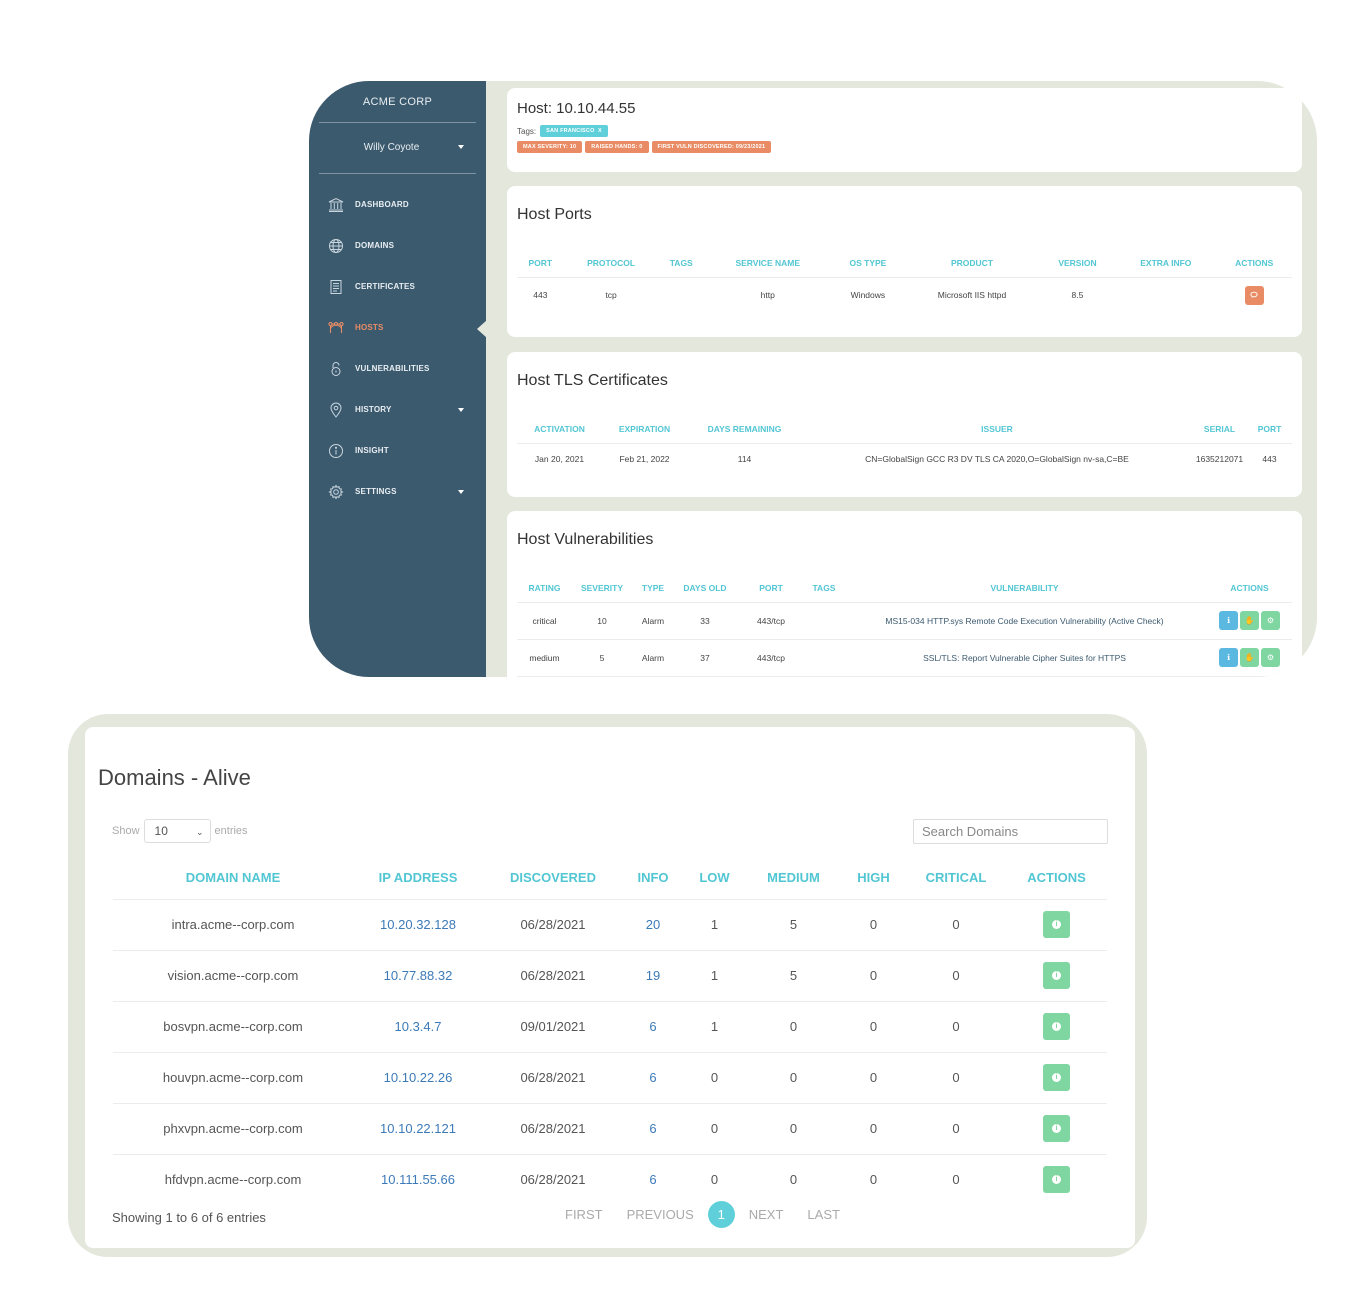 This screenshot has height=1300, width=1350. Describe the element at coordinates (397, 409) in the screenshot. I see `sidebar-item-history: HISTORY` at that location.